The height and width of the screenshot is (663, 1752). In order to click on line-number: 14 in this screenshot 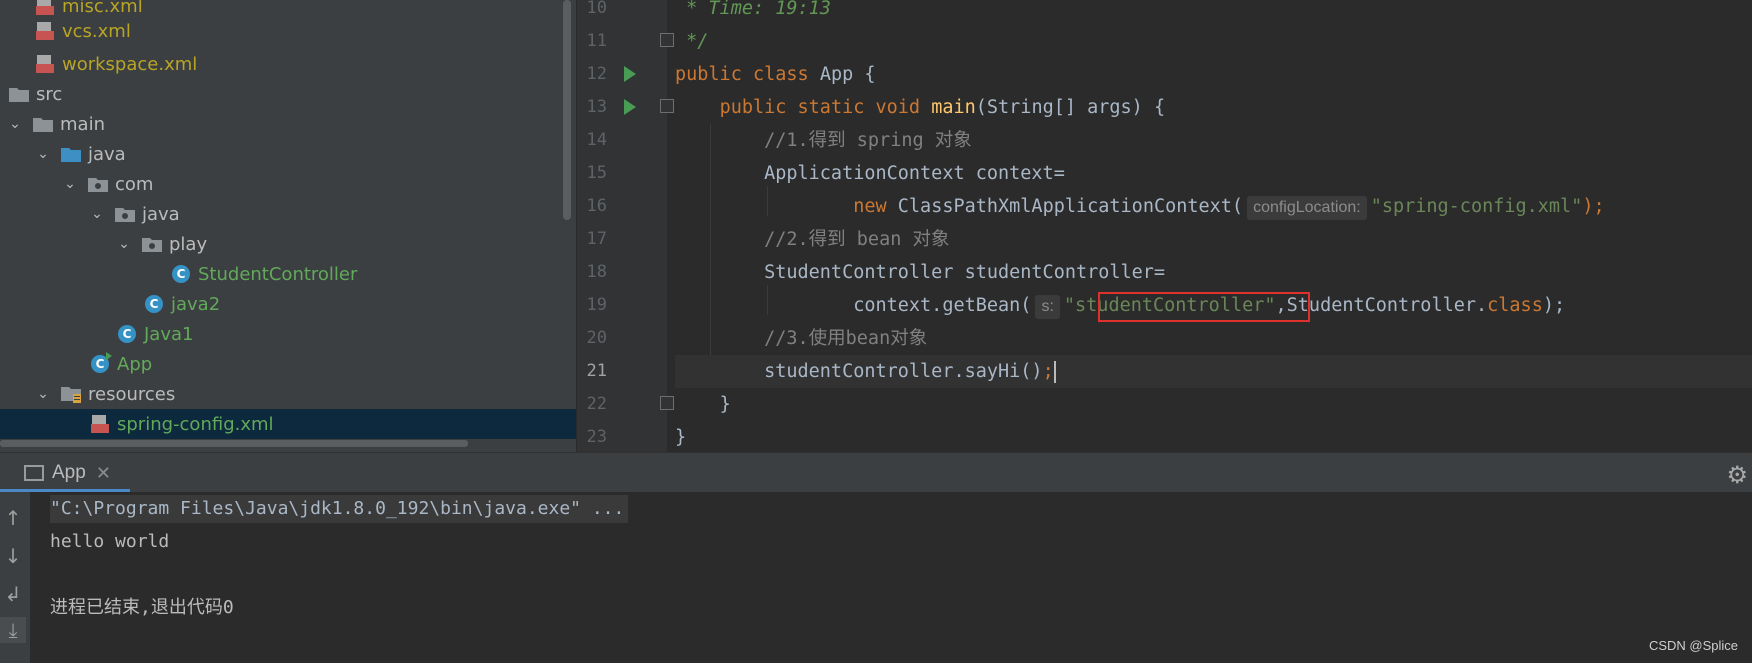, I will do `click(596, 140)`.